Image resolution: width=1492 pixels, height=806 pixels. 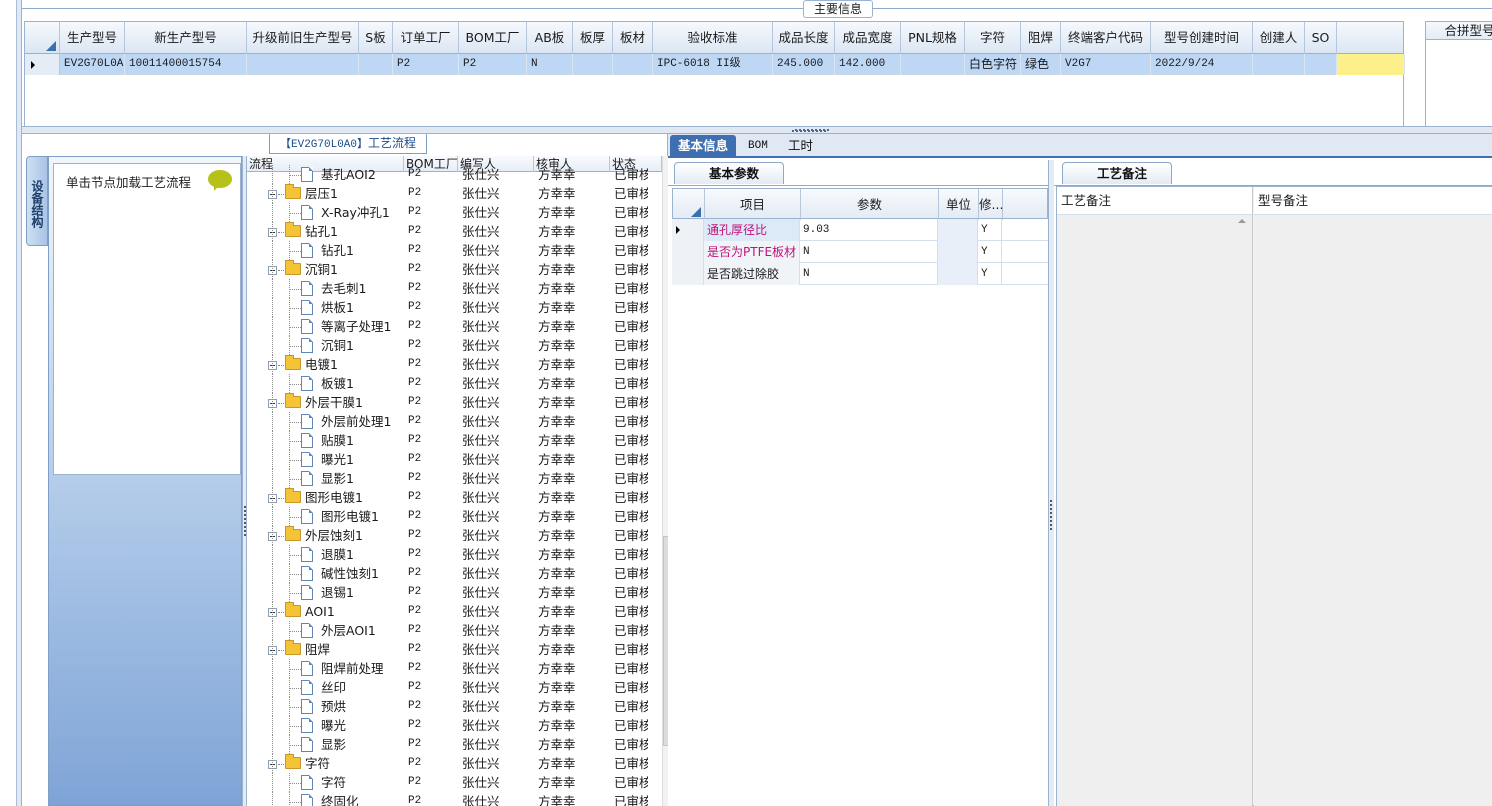 What do you see at coordinates (752, 274) in the screenshot?
I see `params-cell-item: 是否跳过除胶` at bounding box center [752, 274].